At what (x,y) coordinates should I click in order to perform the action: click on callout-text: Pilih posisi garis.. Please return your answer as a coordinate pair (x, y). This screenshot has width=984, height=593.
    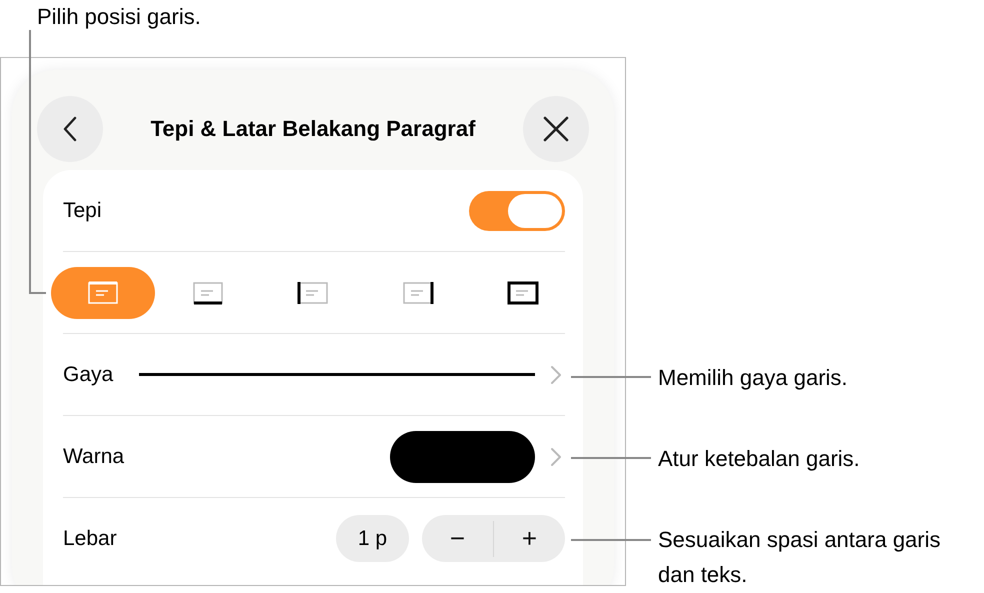
    Looking at the image, I should click on (119, 17).